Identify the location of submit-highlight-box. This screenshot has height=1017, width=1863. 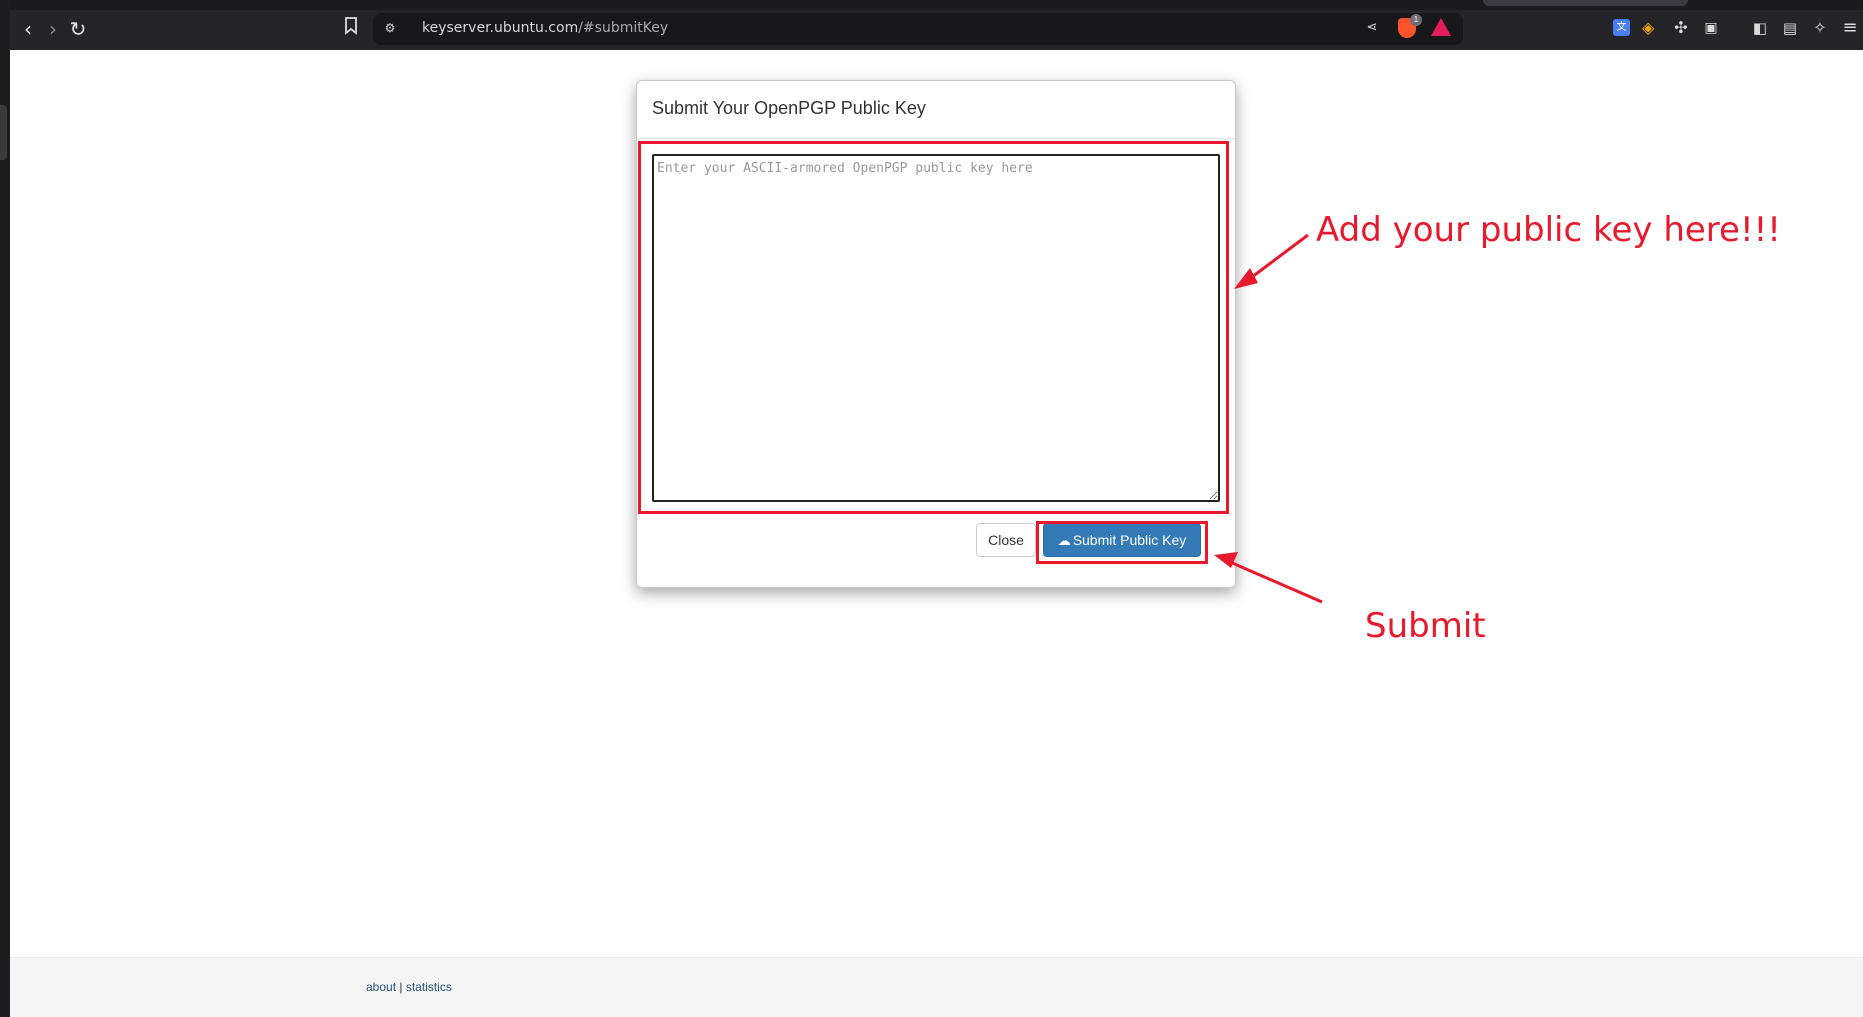
(1122, 542).